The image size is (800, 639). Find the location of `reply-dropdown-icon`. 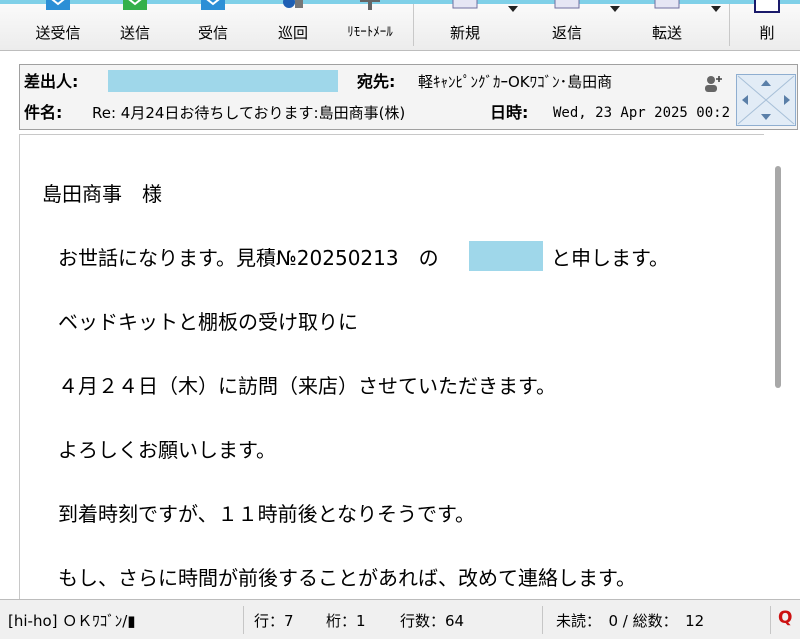

reply-dropdown-icon is located at coordinates (615, 9).